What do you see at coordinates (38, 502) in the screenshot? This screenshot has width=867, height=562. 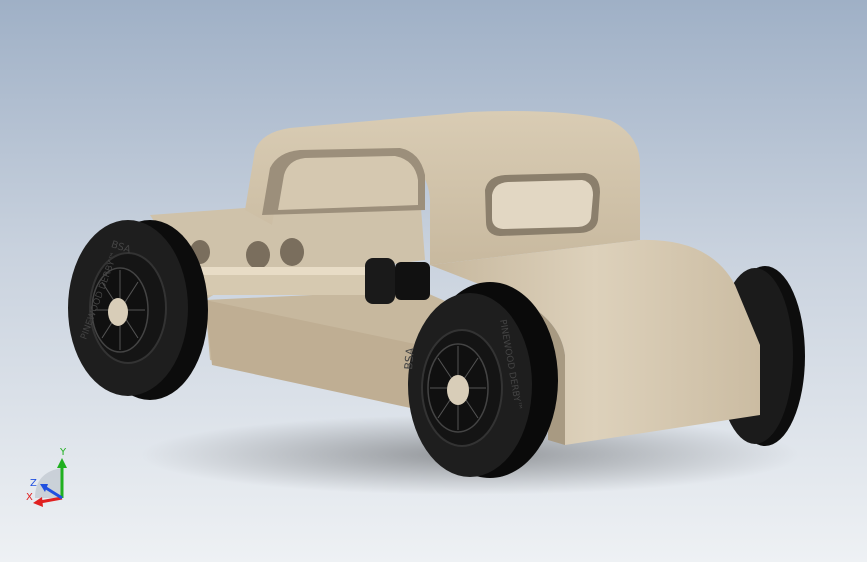 I see `x-axis-arrow-icon` at bounding box center [38, 502].